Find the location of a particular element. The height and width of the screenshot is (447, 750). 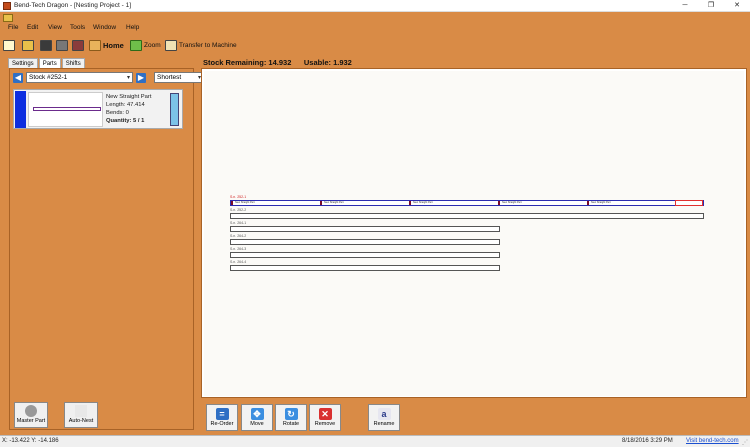

rename-button: a Rename is located at coordinates (384, 417).